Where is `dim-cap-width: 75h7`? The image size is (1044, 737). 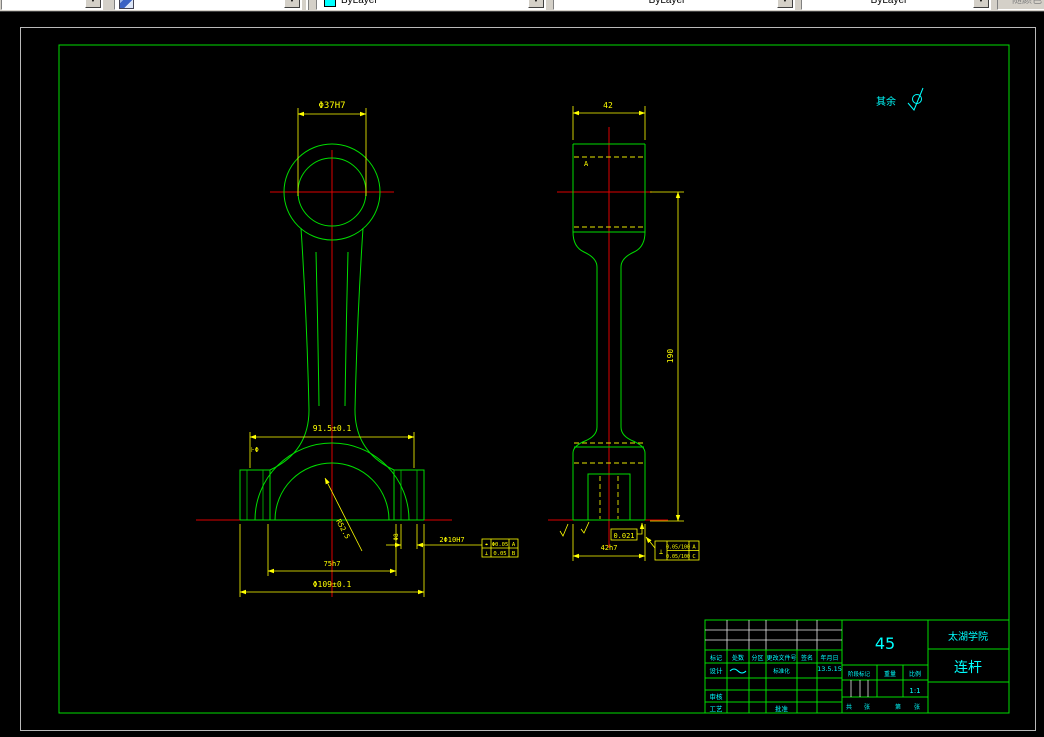
dim-cap-width: 75h7 is located at coordinates (332, 564).